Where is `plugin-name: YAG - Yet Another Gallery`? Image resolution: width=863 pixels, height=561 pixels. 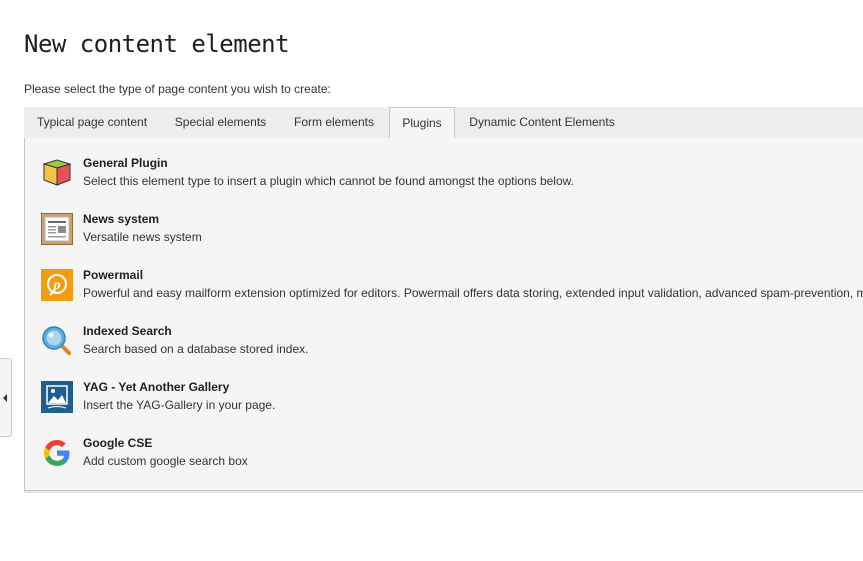 plugin-name: YAG - Yet Another Gallery is located at coordinates (156, 387).